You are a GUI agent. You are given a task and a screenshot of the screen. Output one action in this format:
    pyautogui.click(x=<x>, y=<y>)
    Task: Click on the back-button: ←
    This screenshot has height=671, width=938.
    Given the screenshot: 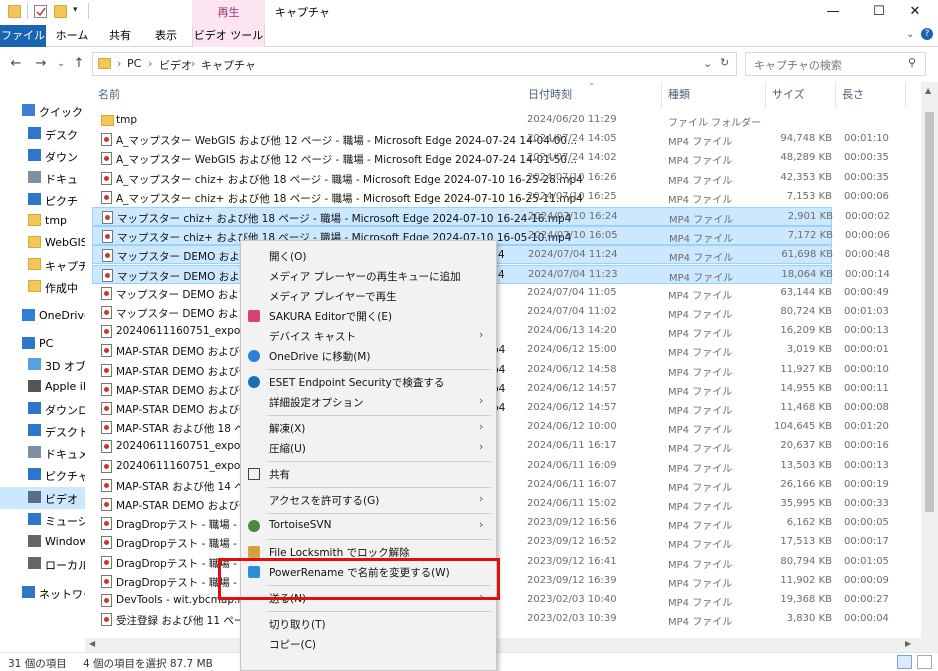 What is the action you would take?
    pyautogui.click(x=16, y=64)
    